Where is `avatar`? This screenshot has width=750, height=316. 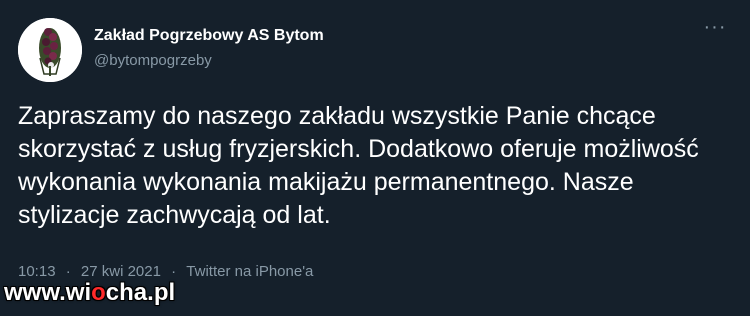 avatar is located at coordinates (50, 50).